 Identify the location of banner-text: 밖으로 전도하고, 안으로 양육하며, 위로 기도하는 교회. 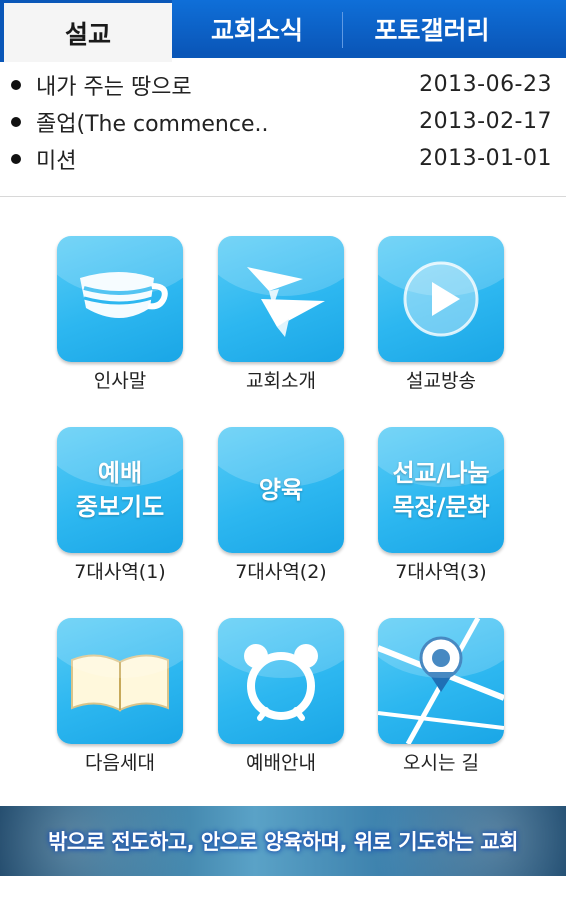
(283, 842).